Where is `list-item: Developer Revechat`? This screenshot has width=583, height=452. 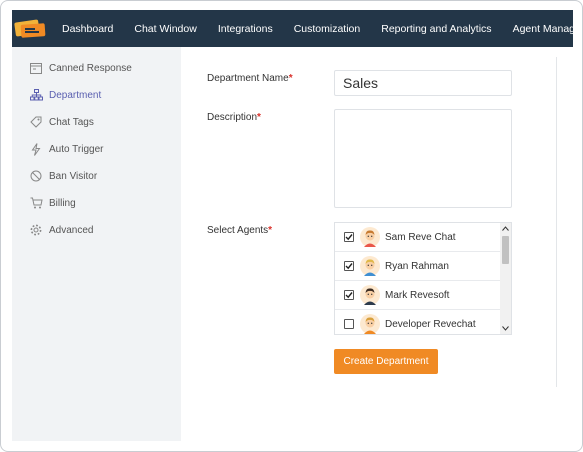 list-item: Developer Revechat is located at coordinates (418, 322).